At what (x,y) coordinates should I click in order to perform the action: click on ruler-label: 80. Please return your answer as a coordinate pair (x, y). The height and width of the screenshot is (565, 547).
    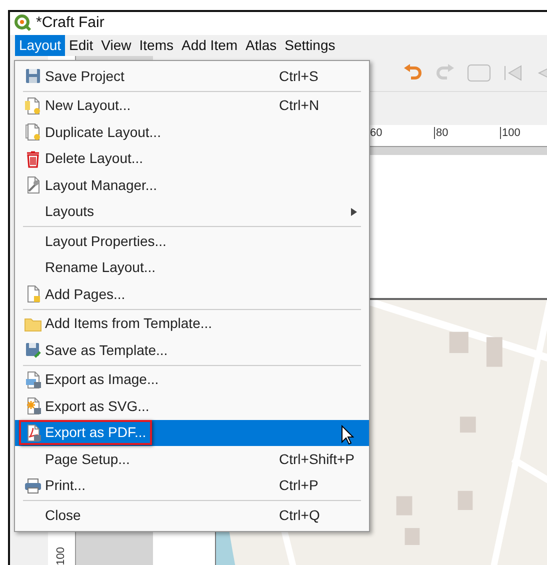
    Looking at the image, I should click on (441, 132).